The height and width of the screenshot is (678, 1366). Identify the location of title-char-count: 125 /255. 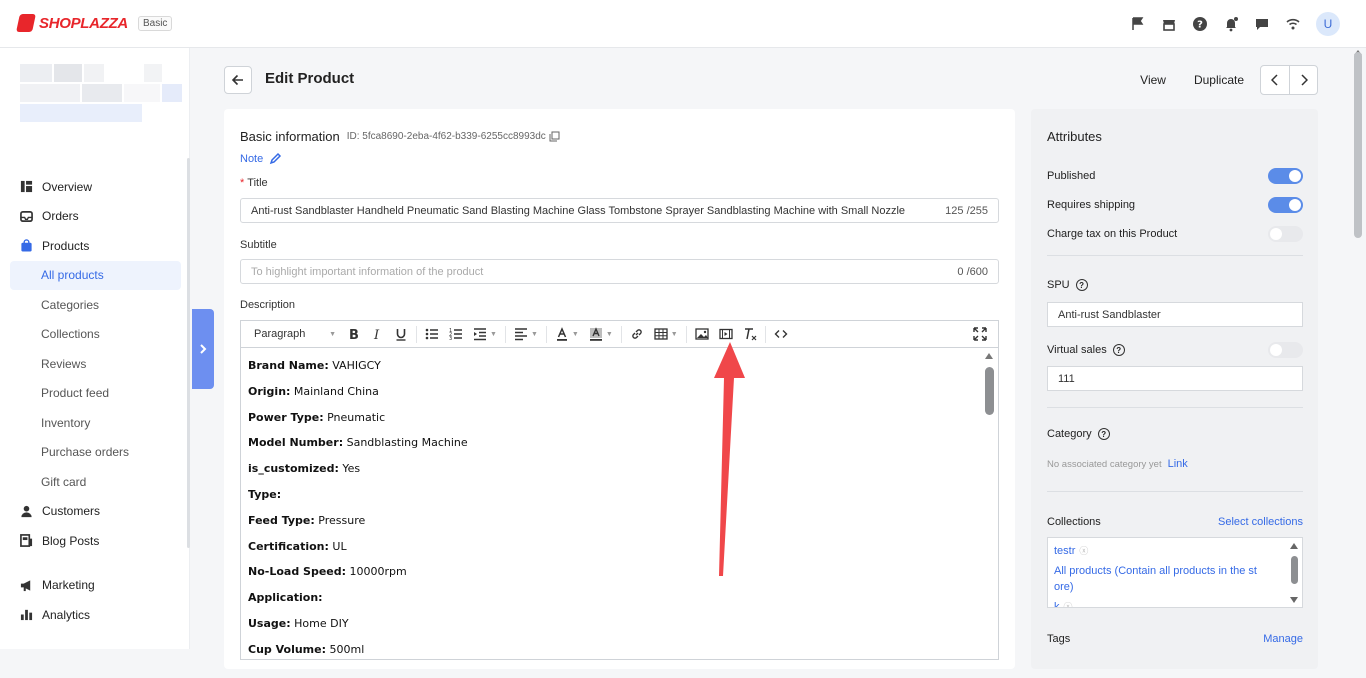
(966, 210).